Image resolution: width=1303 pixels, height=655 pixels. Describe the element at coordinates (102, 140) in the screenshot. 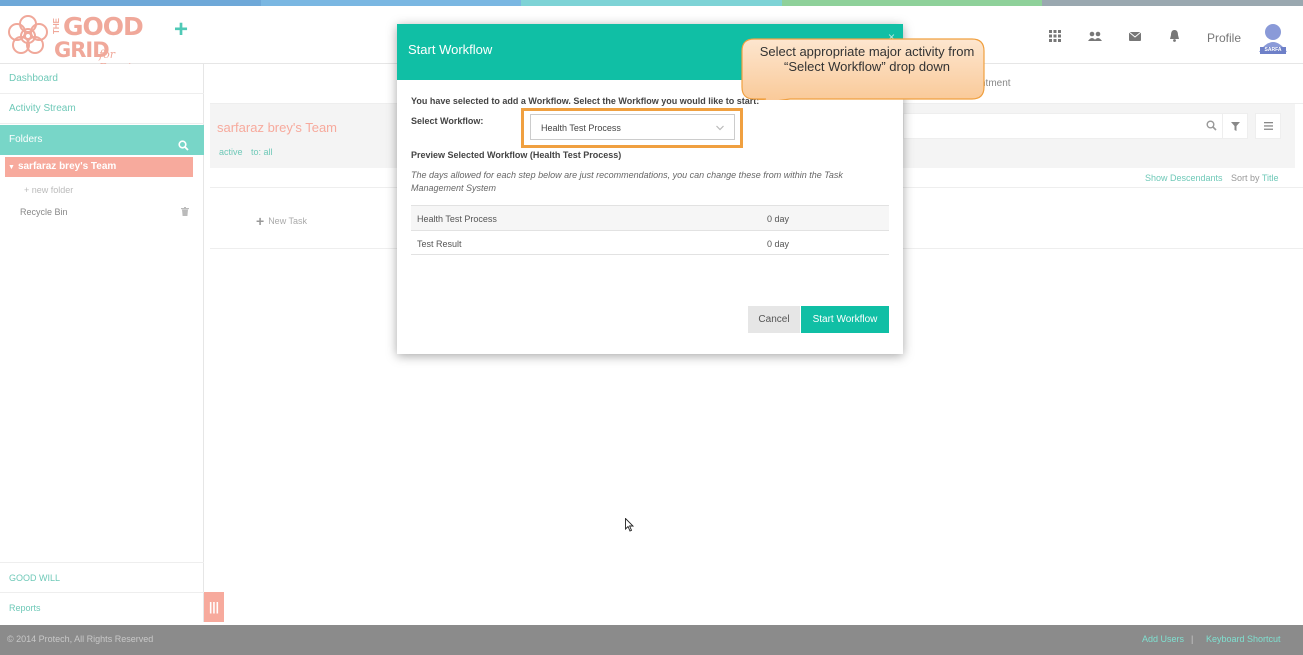

I see `sidebar-folders-header: Folders` at that location.